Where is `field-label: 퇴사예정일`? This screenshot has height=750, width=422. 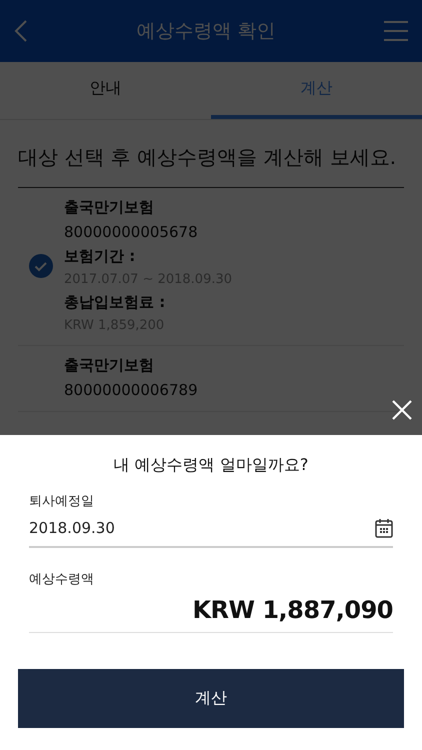
field-label: 퇴사예정일 is located at coordinates (62, 501).